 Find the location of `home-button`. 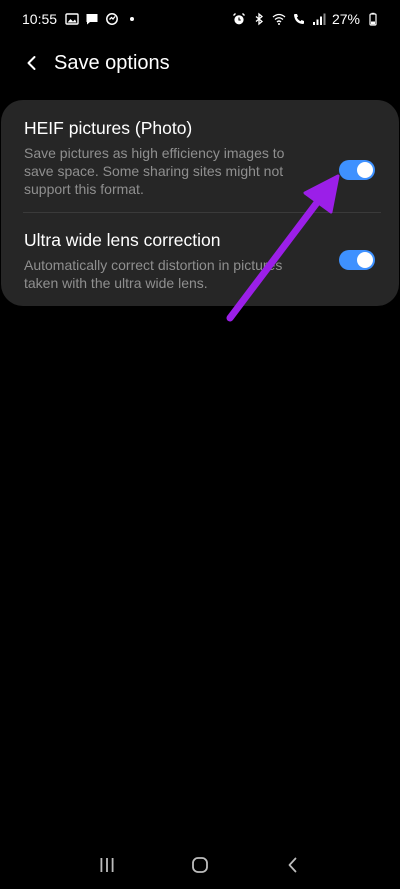

home-button is located at coordinates (200, 865).